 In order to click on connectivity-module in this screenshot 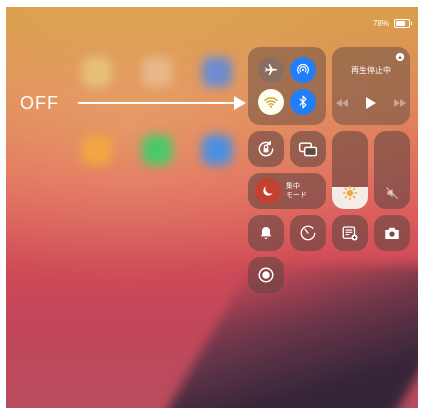, I will do `click(287, 86)`.